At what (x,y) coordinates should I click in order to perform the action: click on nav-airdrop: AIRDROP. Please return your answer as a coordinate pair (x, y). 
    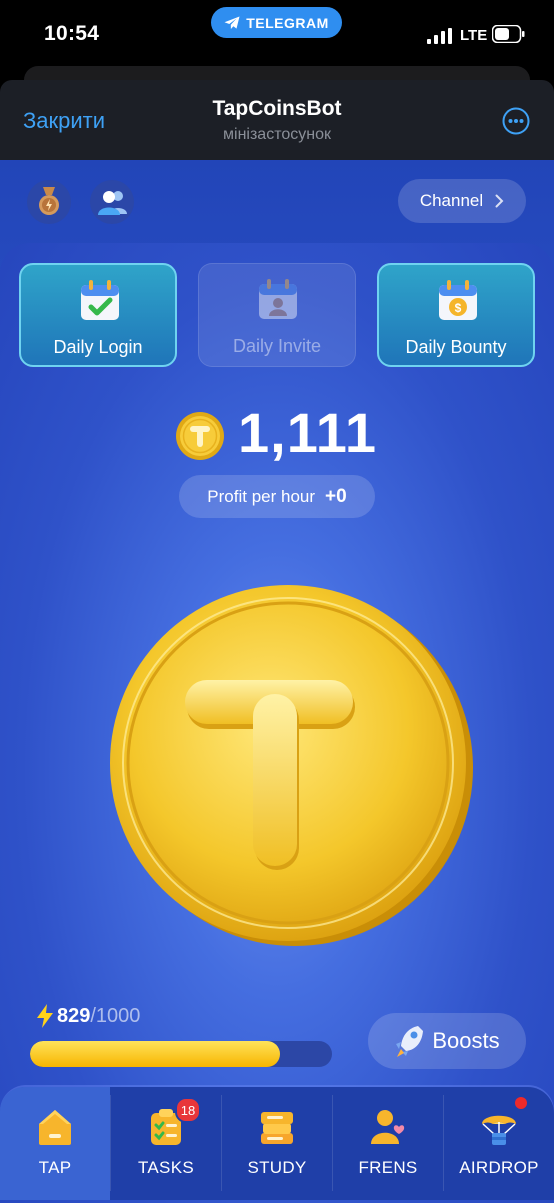
    Looking at the image, I should click on (499, 1143).